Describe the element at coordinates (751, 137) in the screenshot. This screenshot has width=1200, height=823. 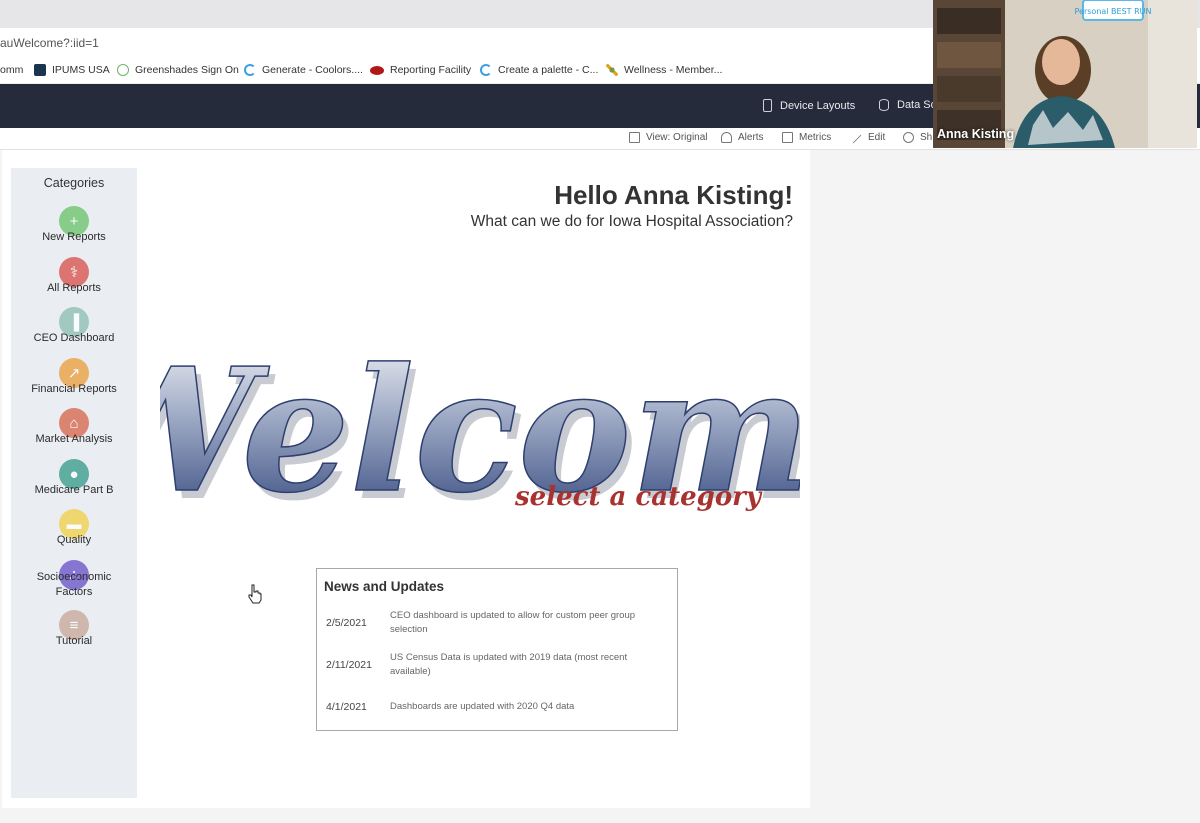
I see `alerts-label: Alerts` at that location.